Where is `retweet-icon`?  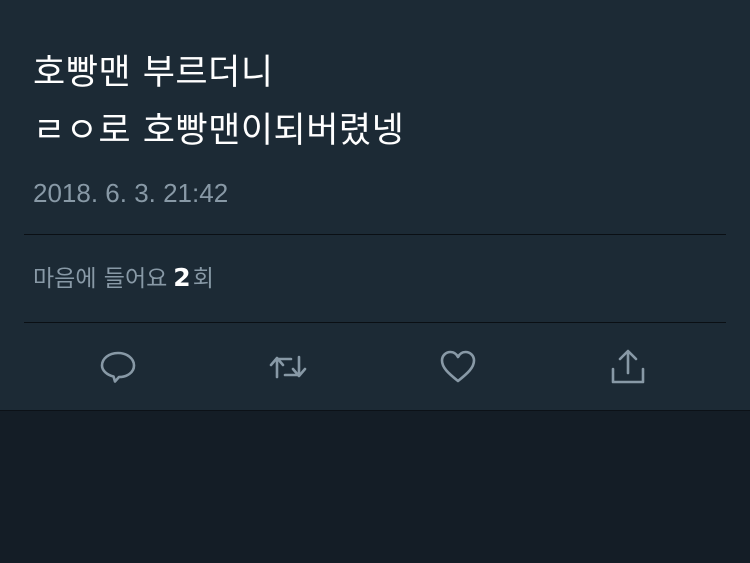
retweet-icon is located at coordinates (288, 367).